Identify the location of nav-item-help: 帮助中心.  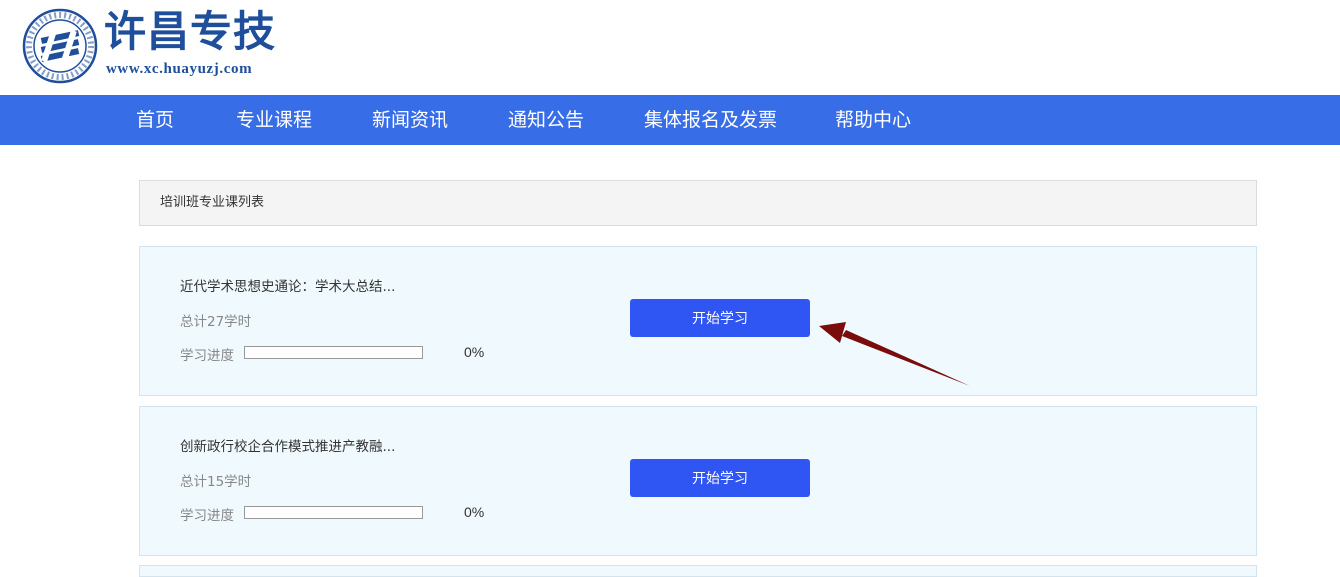
(873, 120).